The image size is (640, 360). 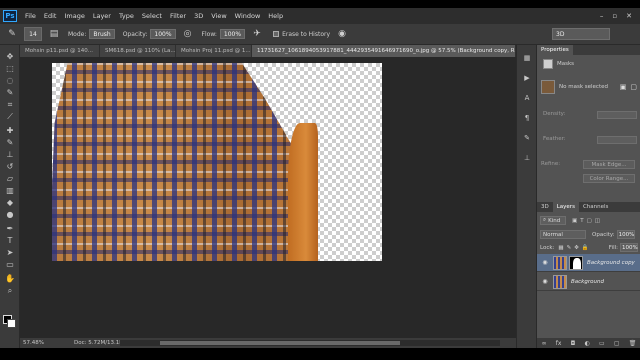 What do you see at coordinates (280, 343) in the screenshot?
I see `horizontal-scroll-thumb` at bounding box center [280, 343].